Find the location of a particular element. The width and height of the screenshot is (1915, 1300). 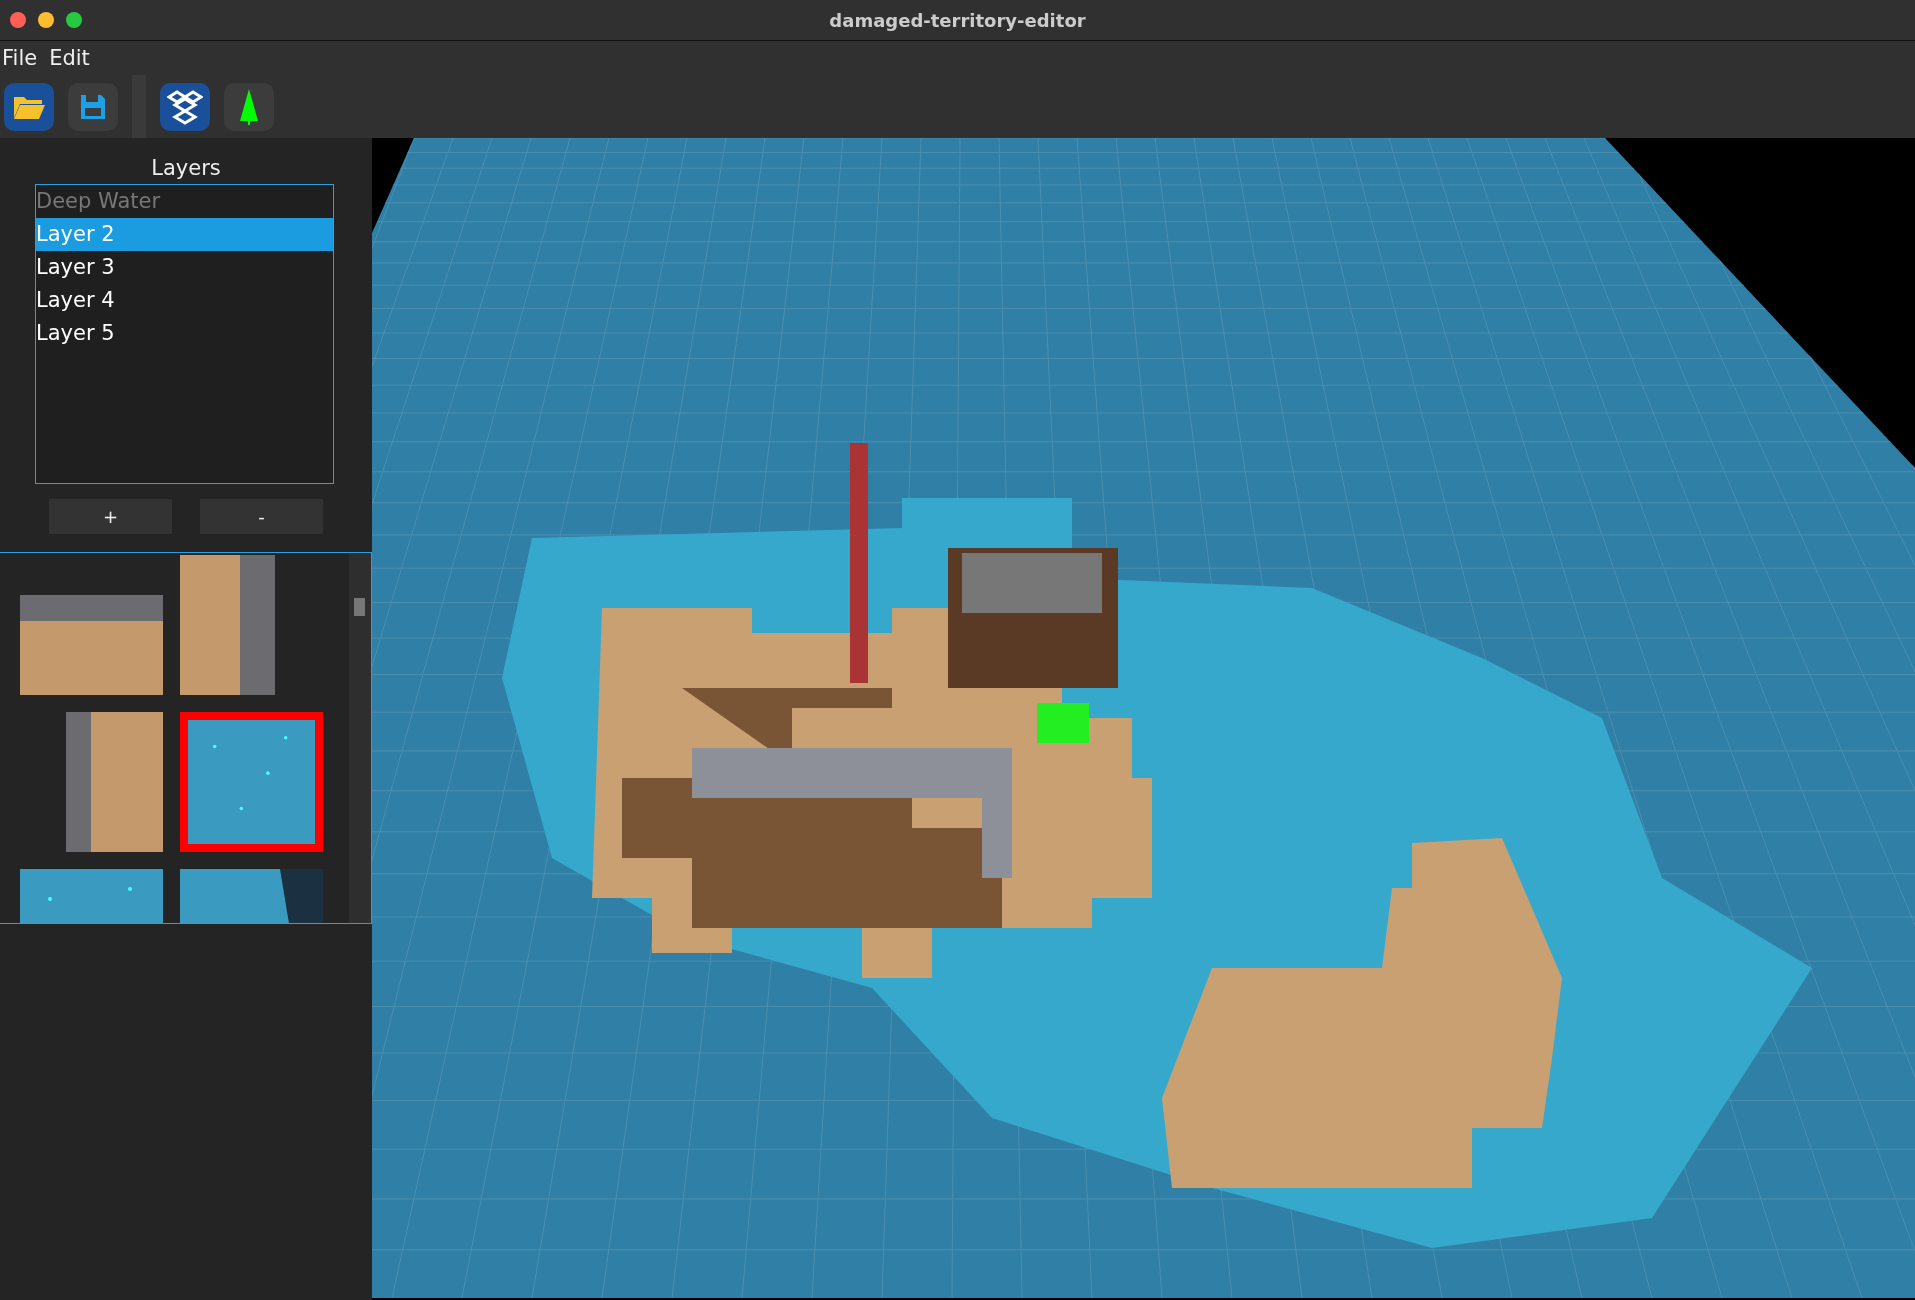

remove-layer-button: - is located at coordinates (261, 516).